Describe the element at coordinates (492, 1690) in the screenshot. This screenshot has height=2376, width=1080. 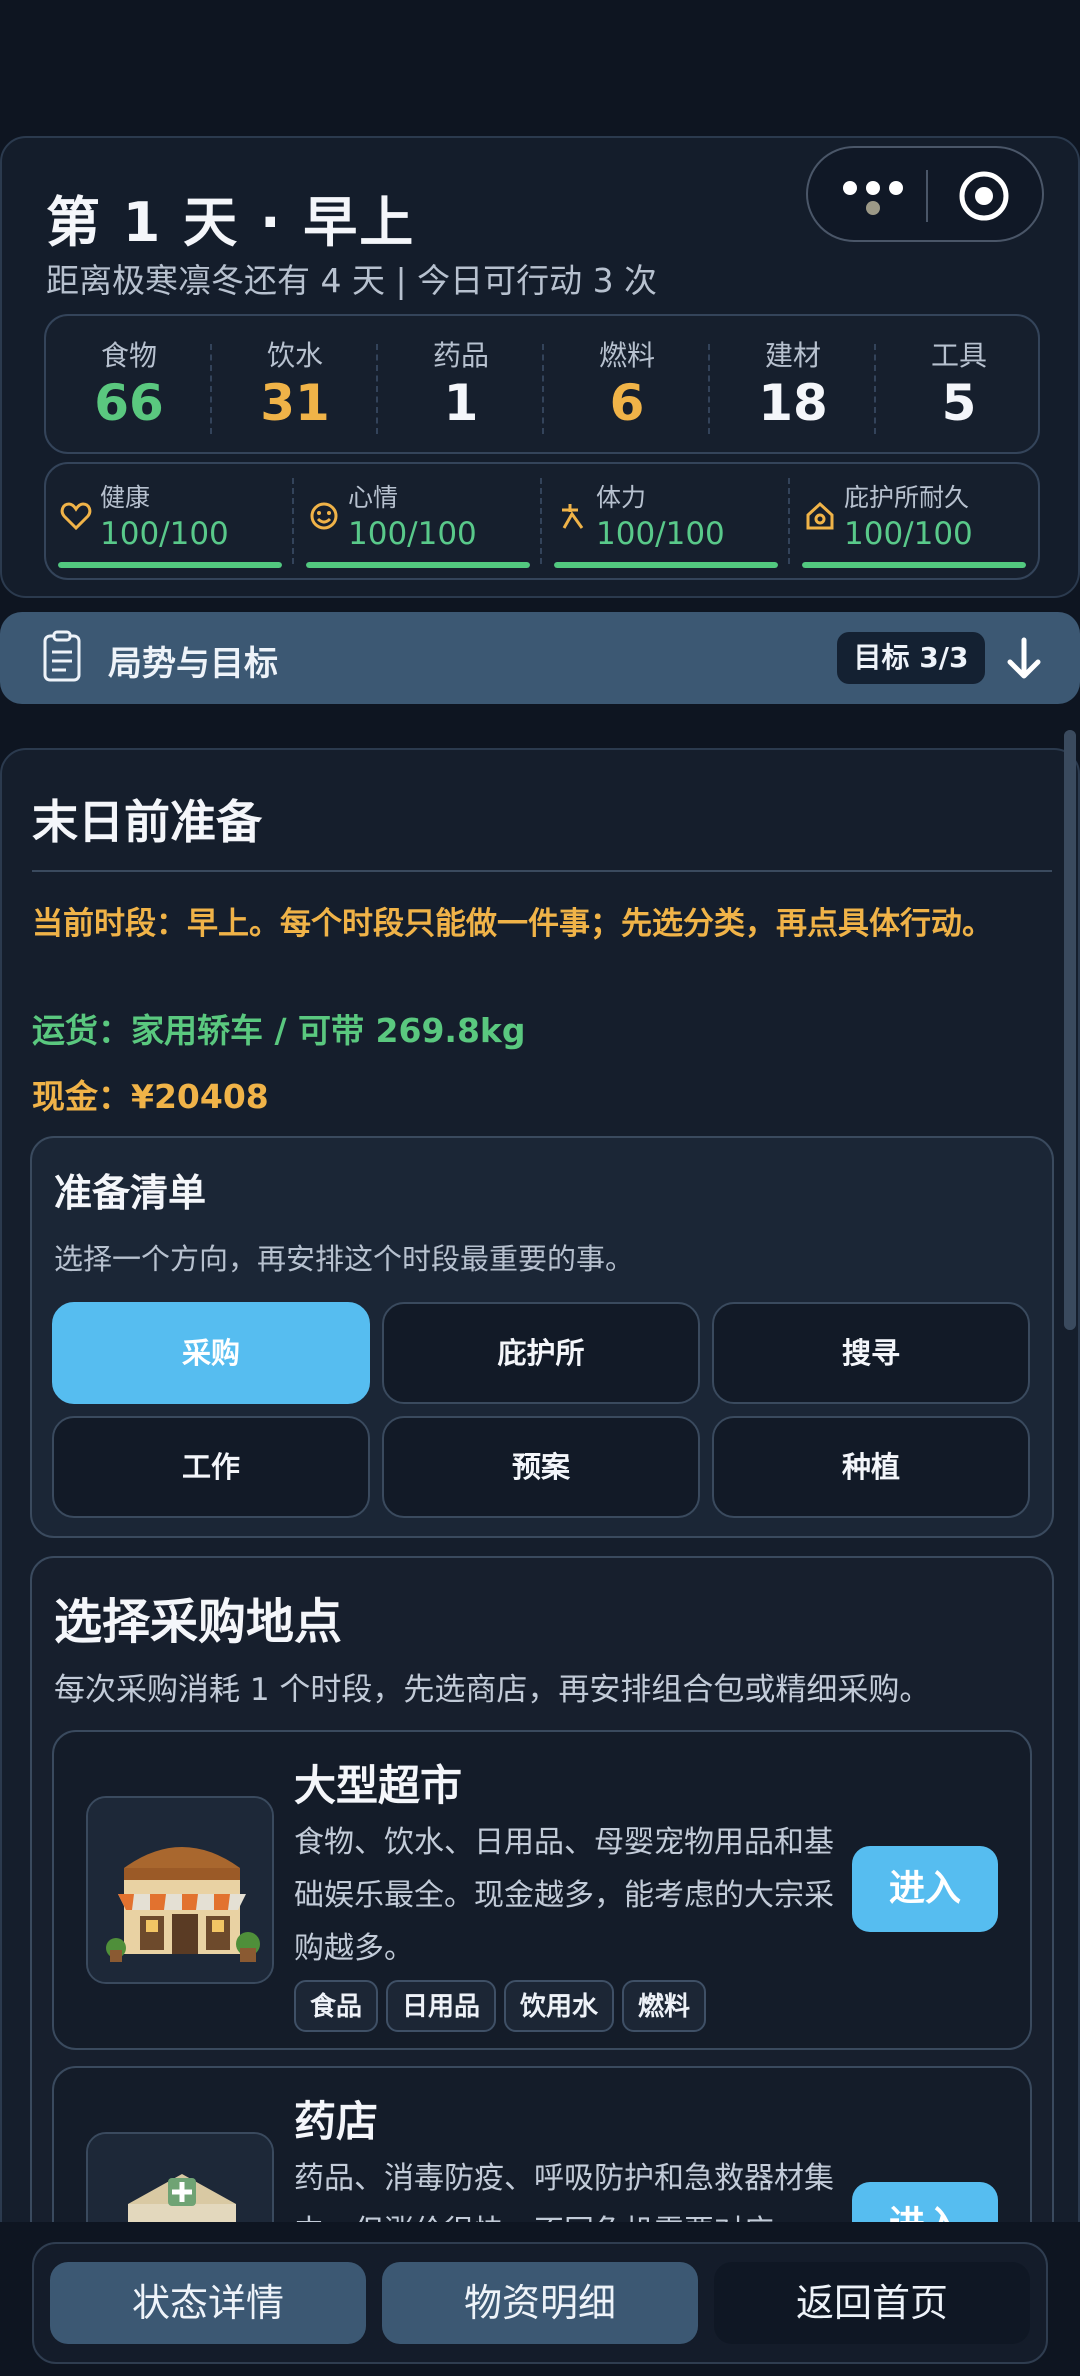
I see `shop-section-subtitle: 每次采购消耗 1 个时段，先选商店，再安排组合包或精细采购。` at that location.